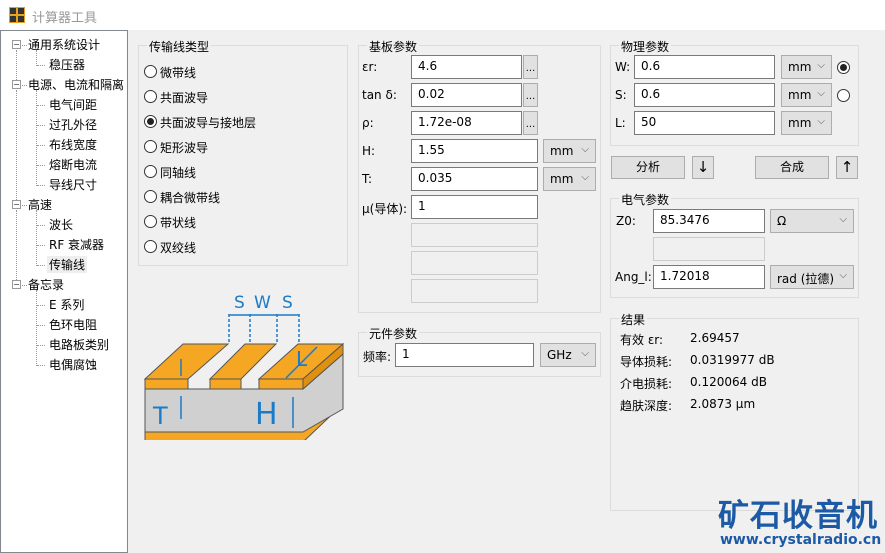 This screenshot has width=885, height=553. I want to click on group-title: 电气参数, so click(645, 199).